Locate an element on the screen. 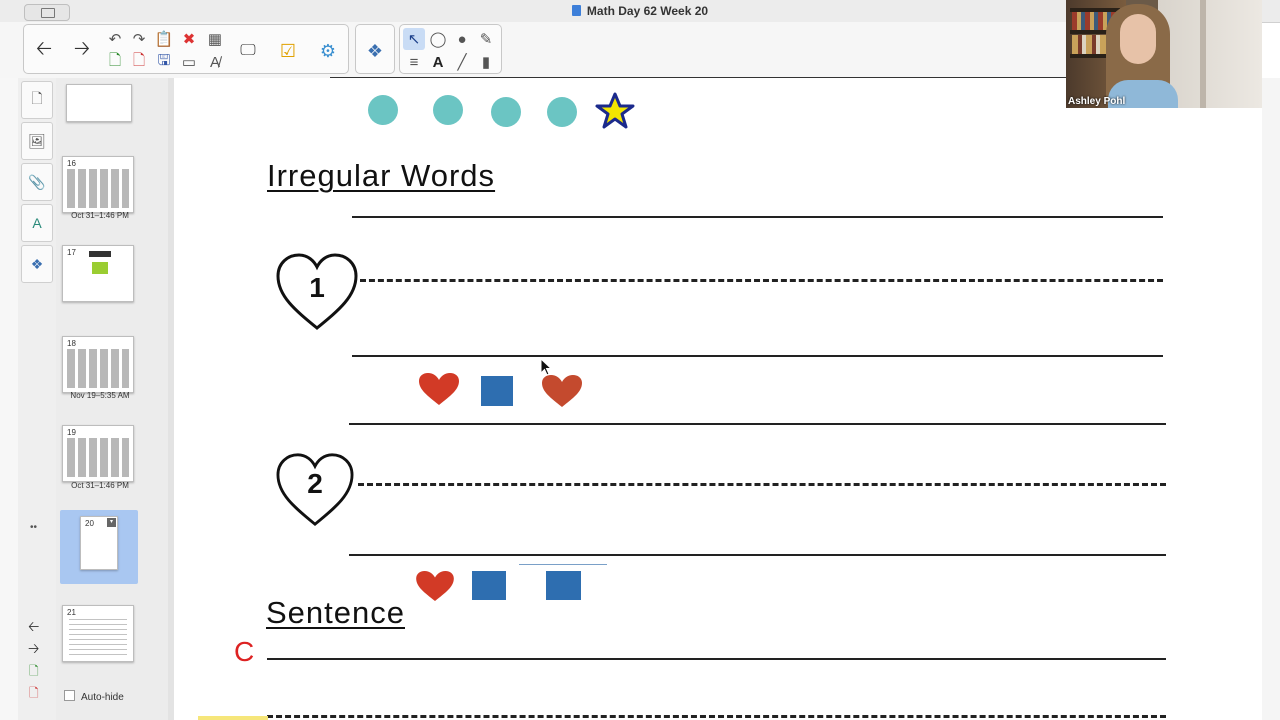  page-thumbnail: 18 is located at coordinates (98, 364).